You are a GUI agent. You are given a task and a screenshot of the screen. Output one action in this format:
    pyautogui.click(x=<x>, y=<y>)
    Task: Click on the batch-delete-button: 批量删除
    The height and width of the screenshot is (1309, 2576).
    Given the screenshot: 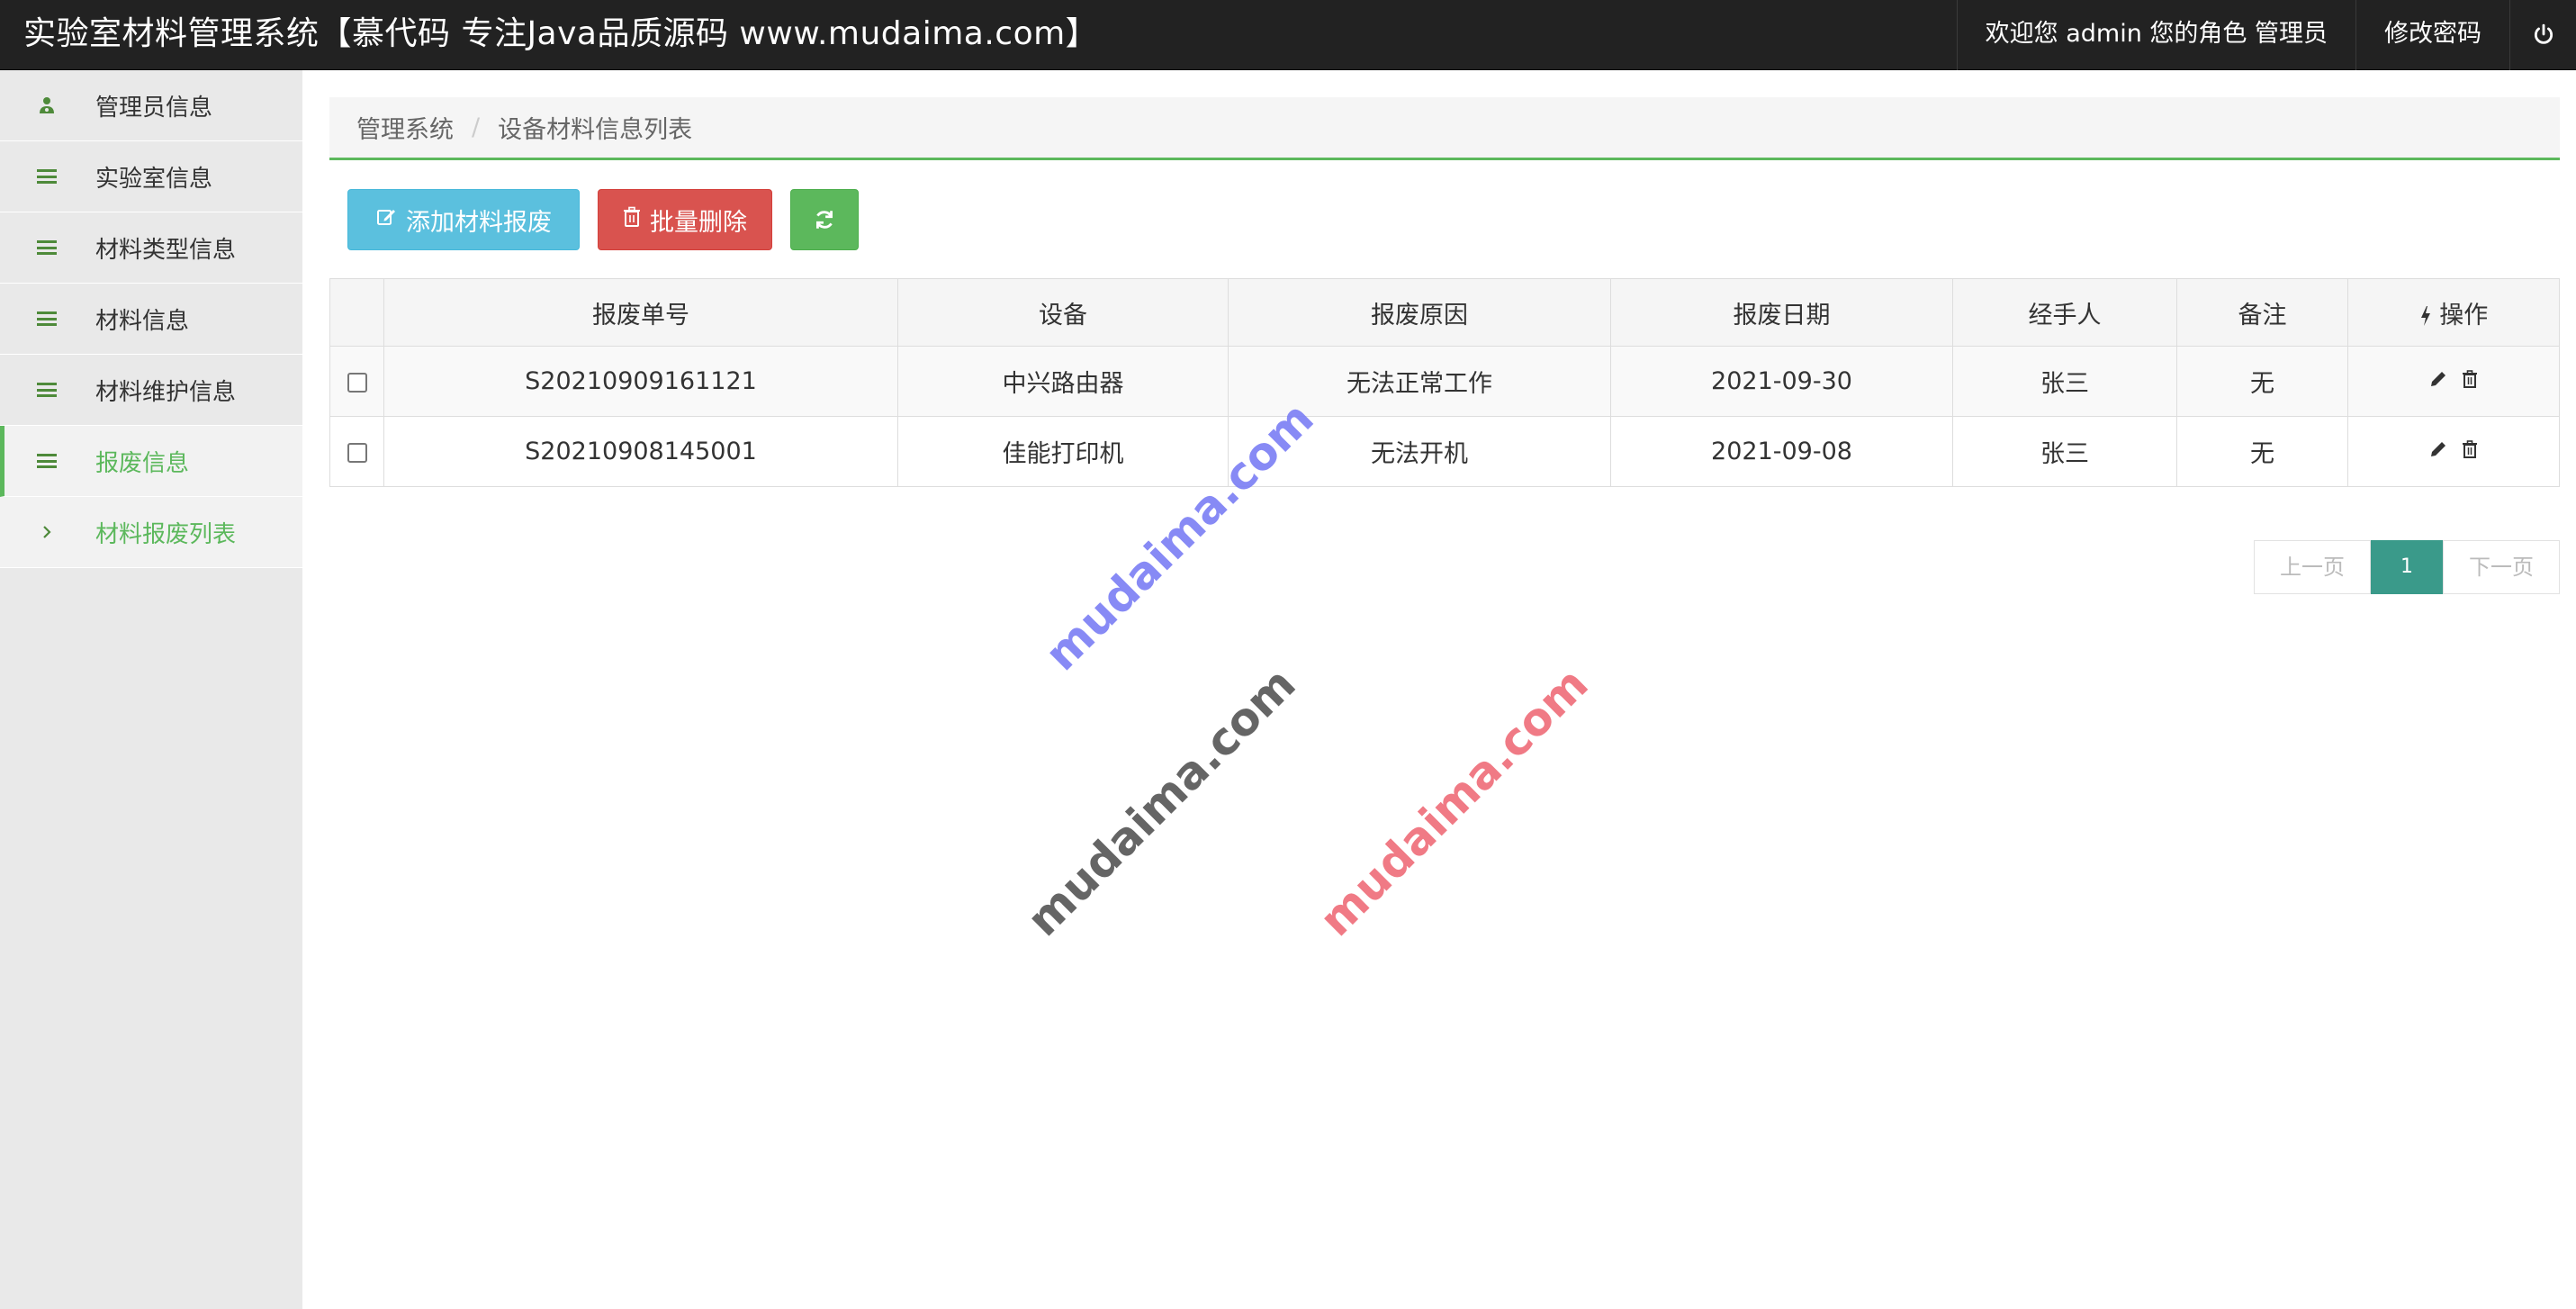 What is the action you would take?
    pyautogui.click(x=685, y=220)
    